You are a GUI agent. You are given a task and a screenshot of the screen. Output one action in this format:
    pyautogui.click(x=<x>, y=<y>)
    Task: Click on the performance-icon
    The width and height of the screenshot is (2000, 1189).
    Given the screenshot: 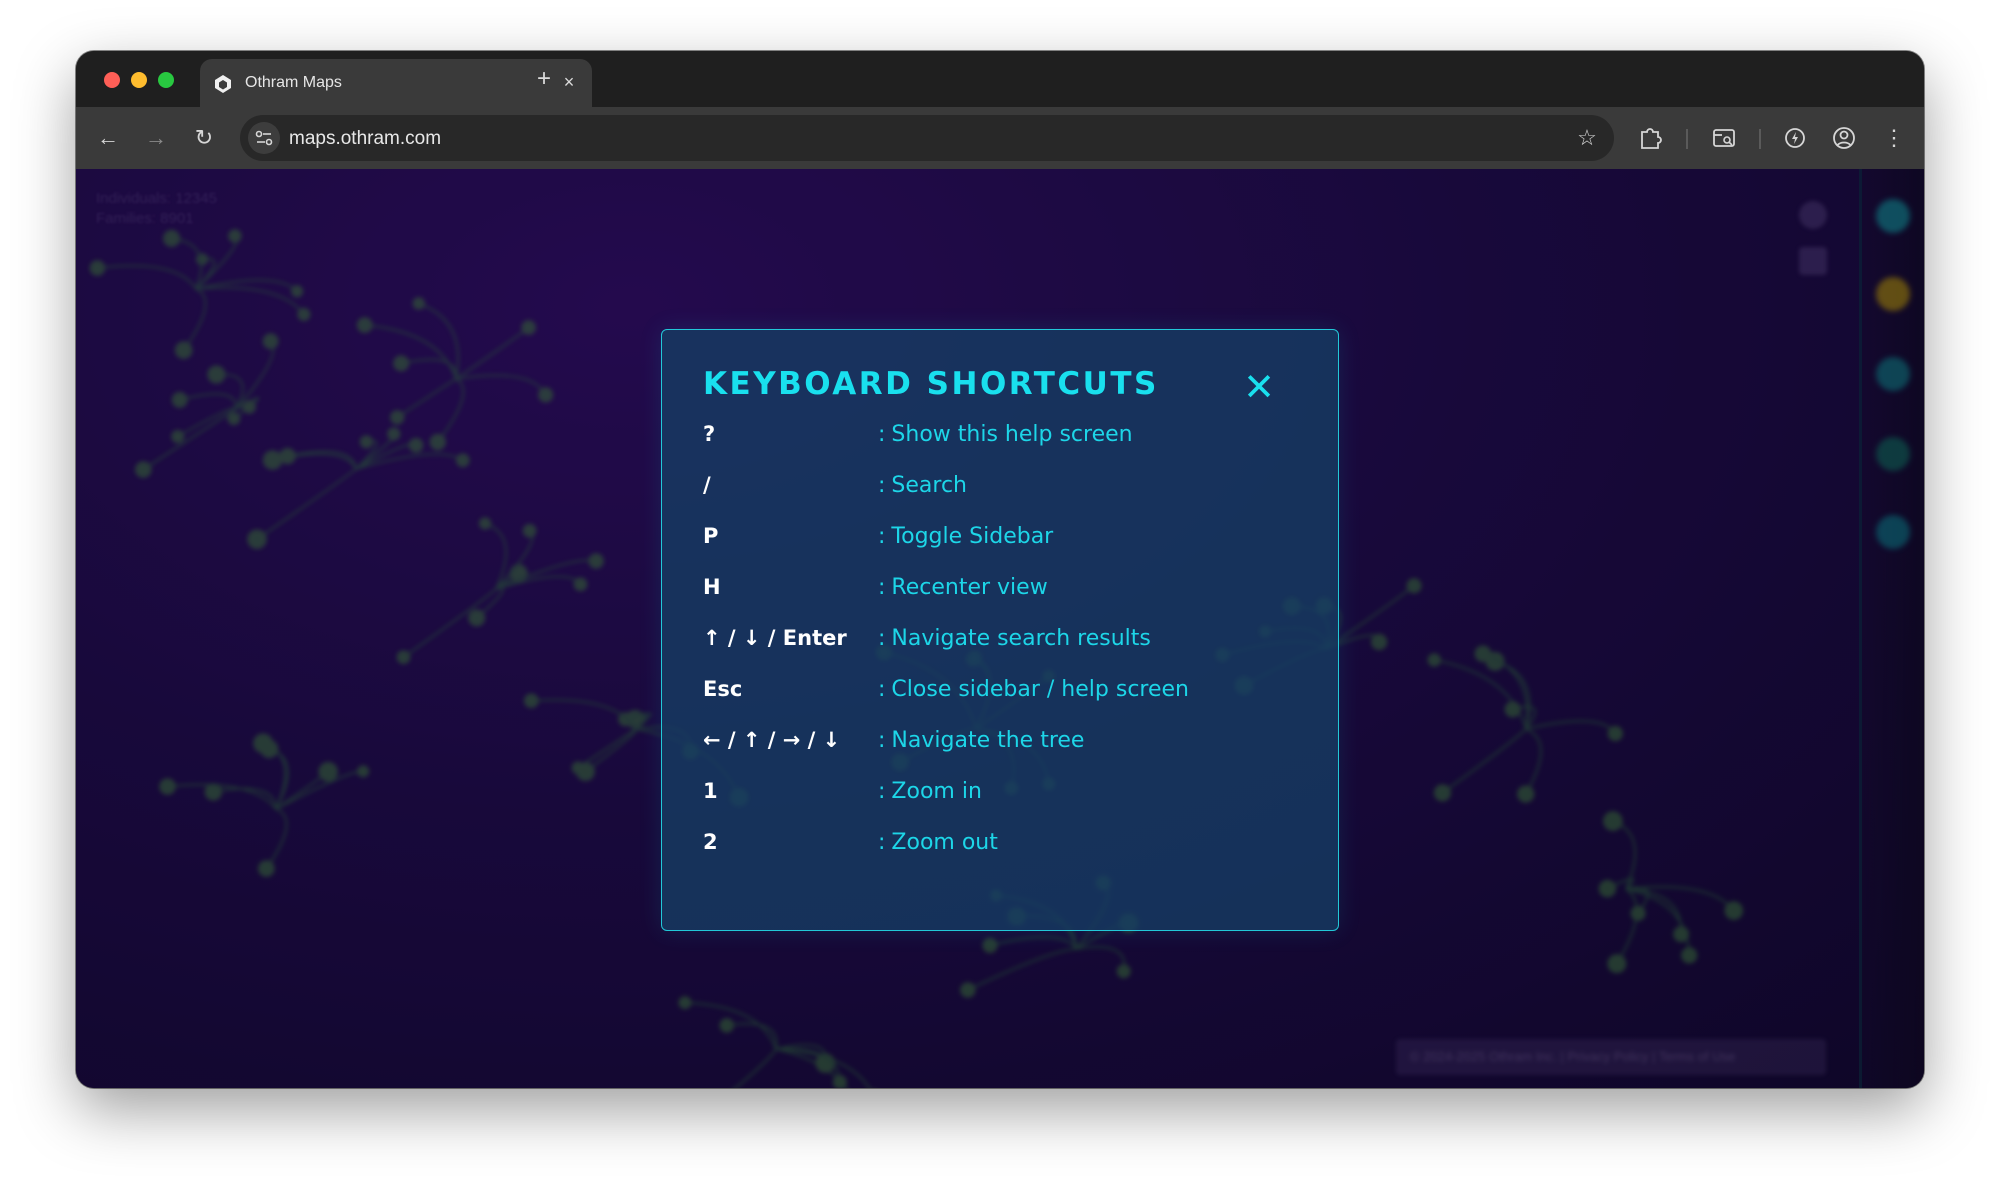 What is the action you would take?
    pyautogui.click(x=1795, y=138)
    